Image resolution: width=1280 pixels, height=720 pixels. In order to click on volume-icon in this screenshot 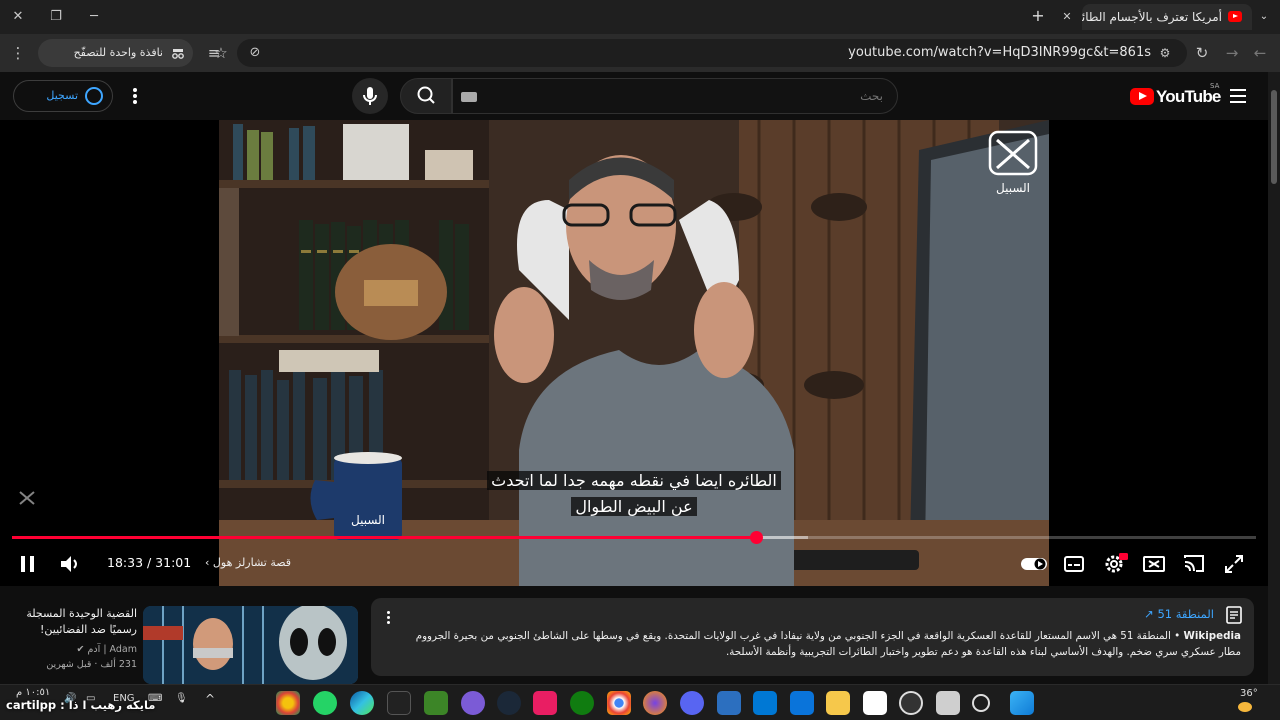, I will do `click(70, 564)`.